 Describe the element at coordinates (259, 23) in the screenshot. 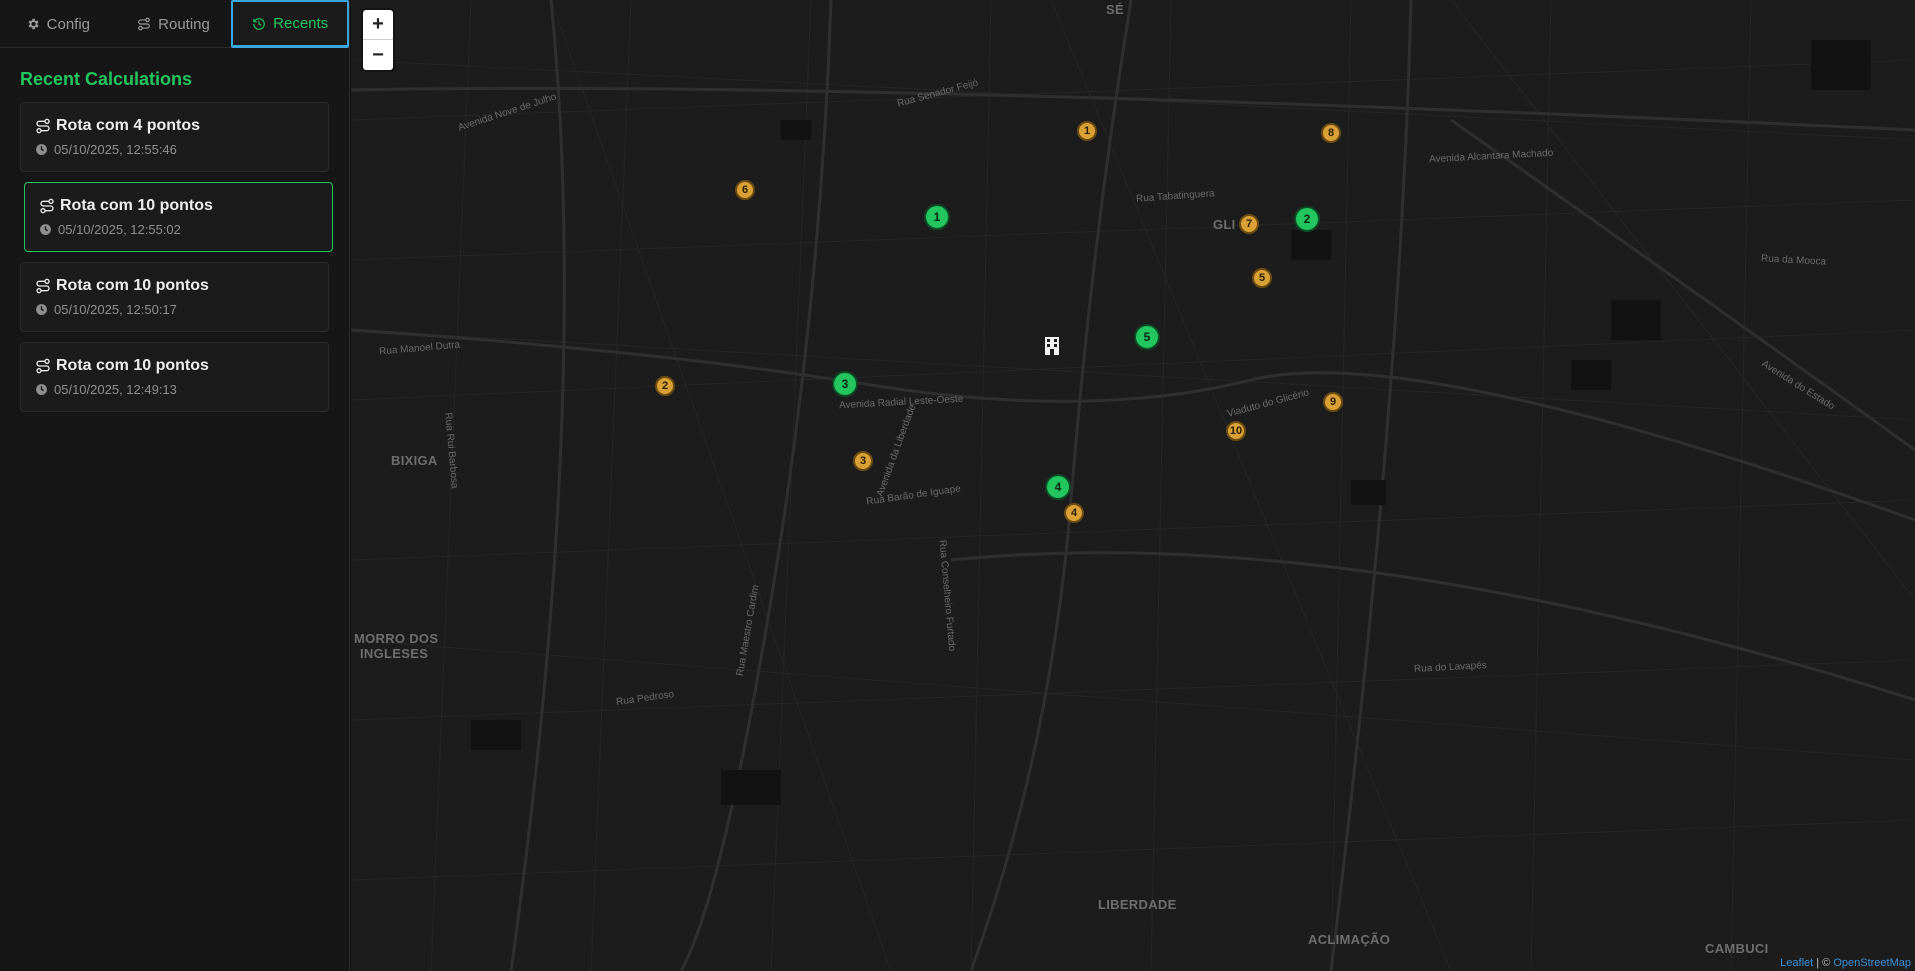

I see `history-icon` at that location.